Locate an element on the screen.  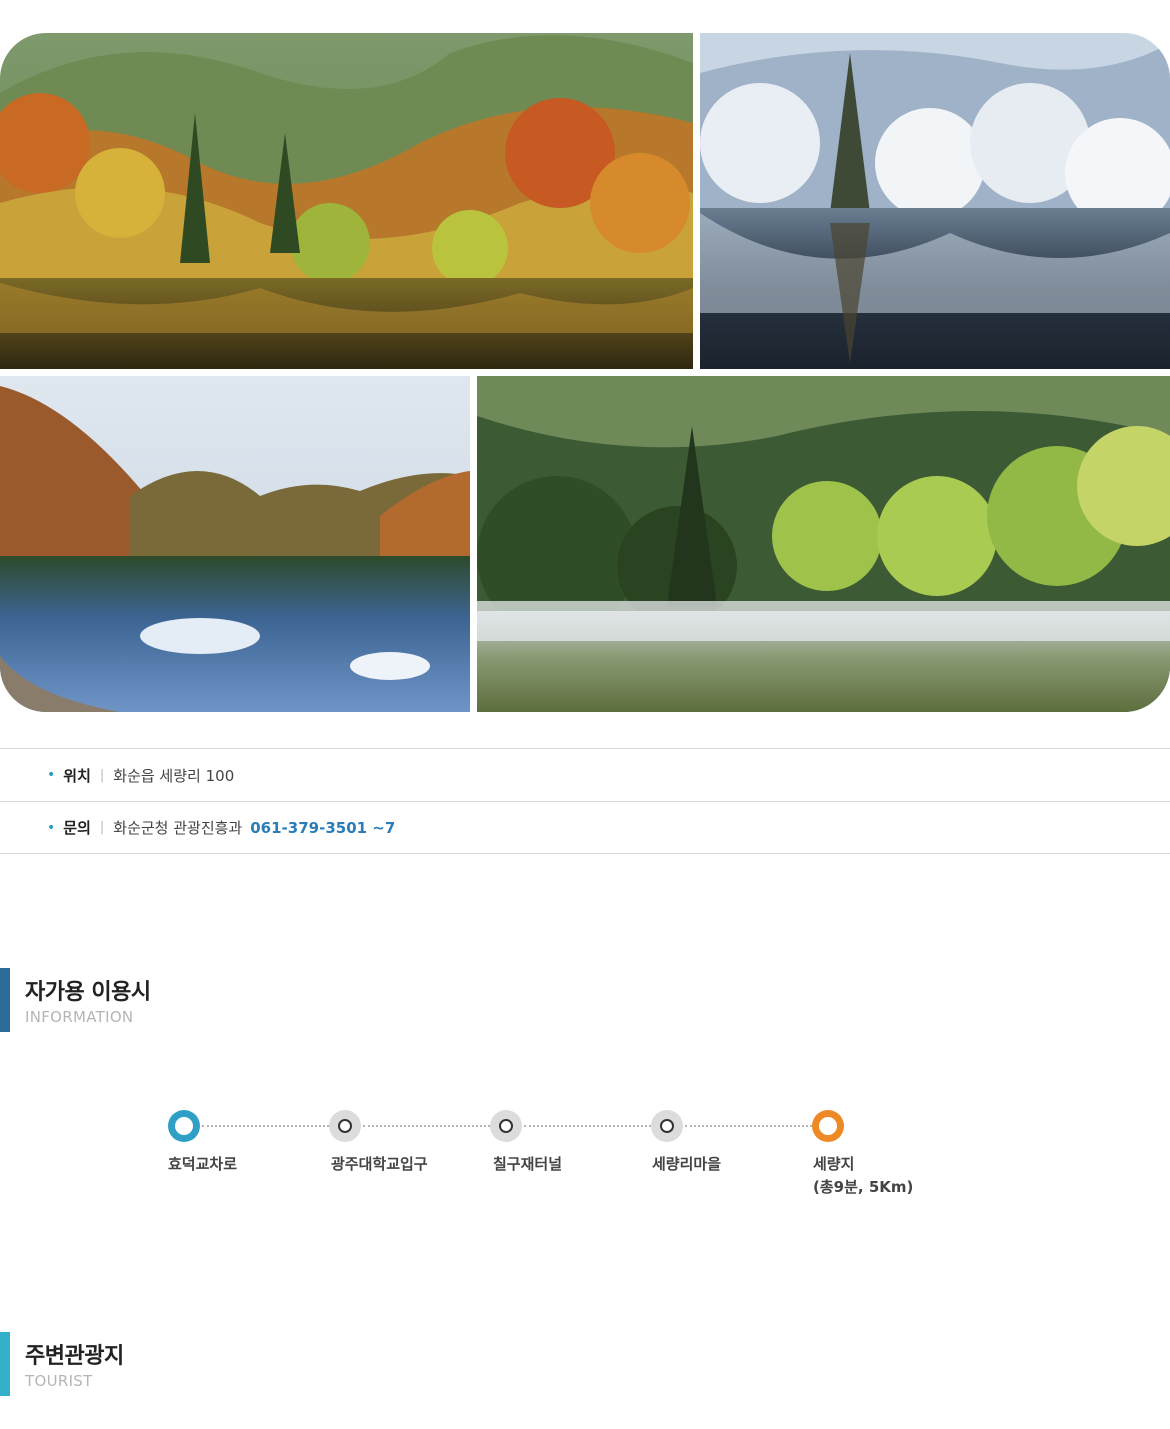
route-stop-label: 광주대학교입구 is located at coordinates (379, 1164).